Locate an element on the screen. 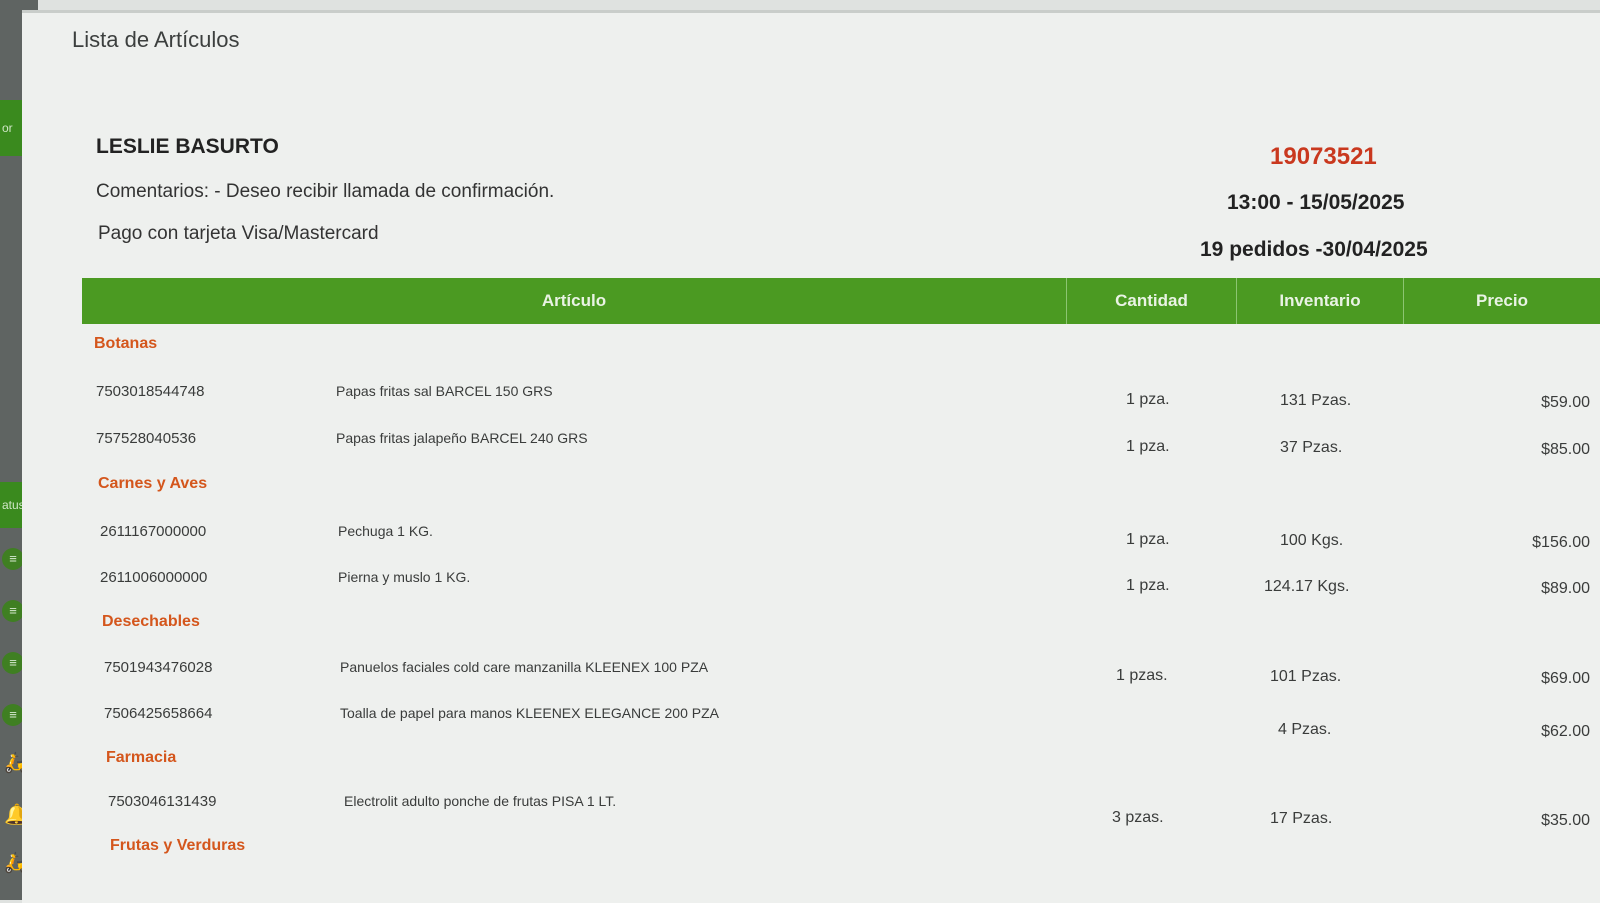 This screenshot has width=1600, height=903. item-price: $62.00 is located at coordinates (1565, 731).